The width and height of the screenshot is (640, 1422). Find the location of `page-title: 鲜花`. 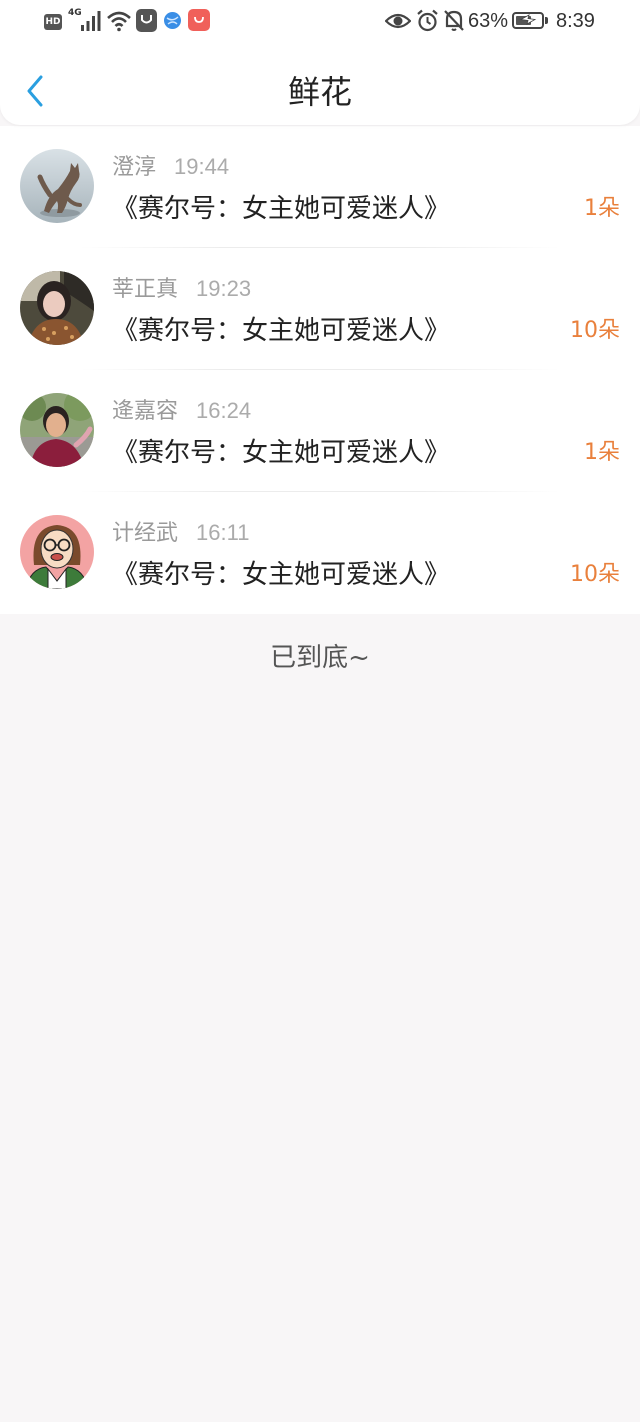

page-title: 鲜花 is located at coordinates (319, 92).